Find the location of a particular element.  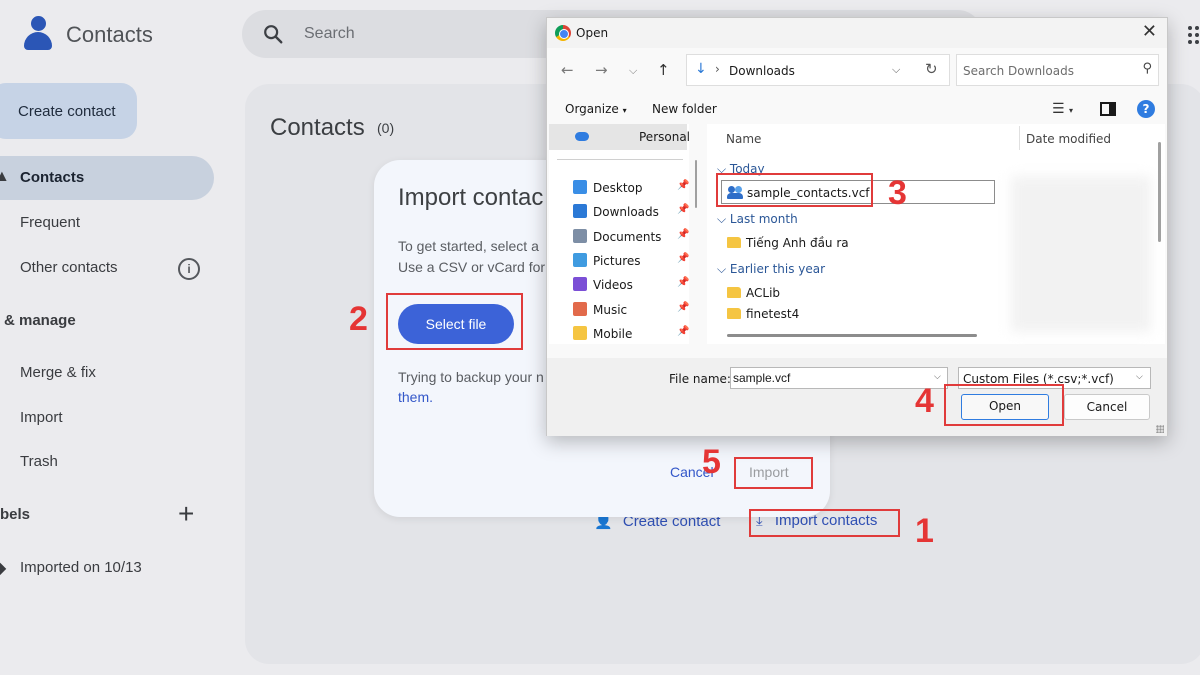

quick-access-item-mobile: Mobile 📌 is located at coordinates (631, 335).